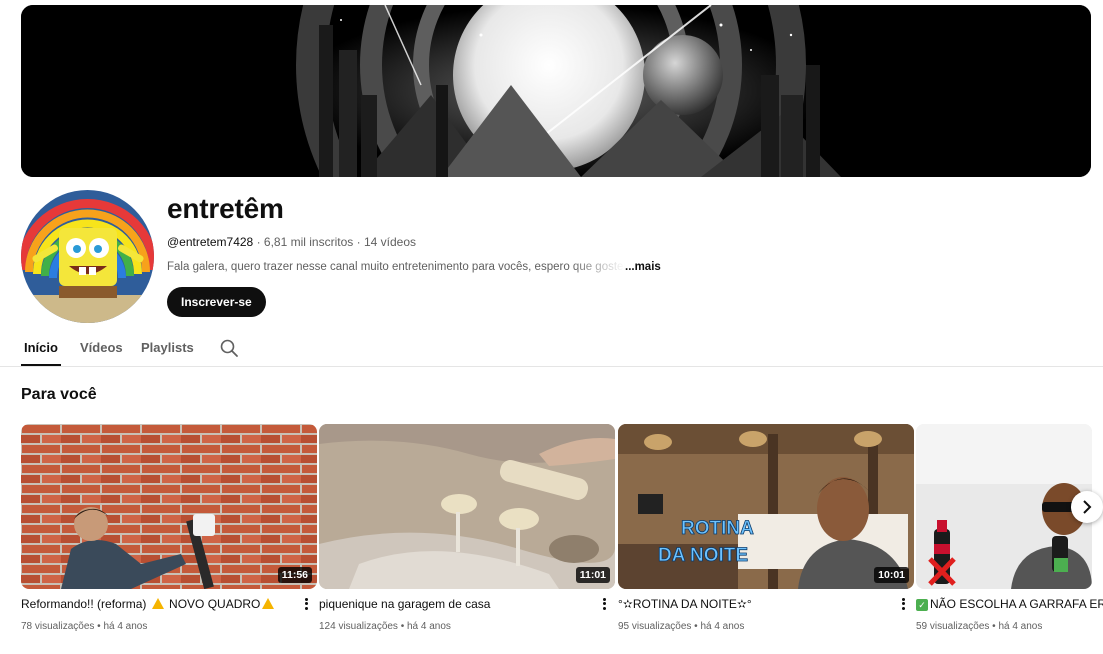 This screenshot has height=654, width=1103. I want to click on video-title: °✫ROTINA DA NOITE✫°, so click(753, 604).